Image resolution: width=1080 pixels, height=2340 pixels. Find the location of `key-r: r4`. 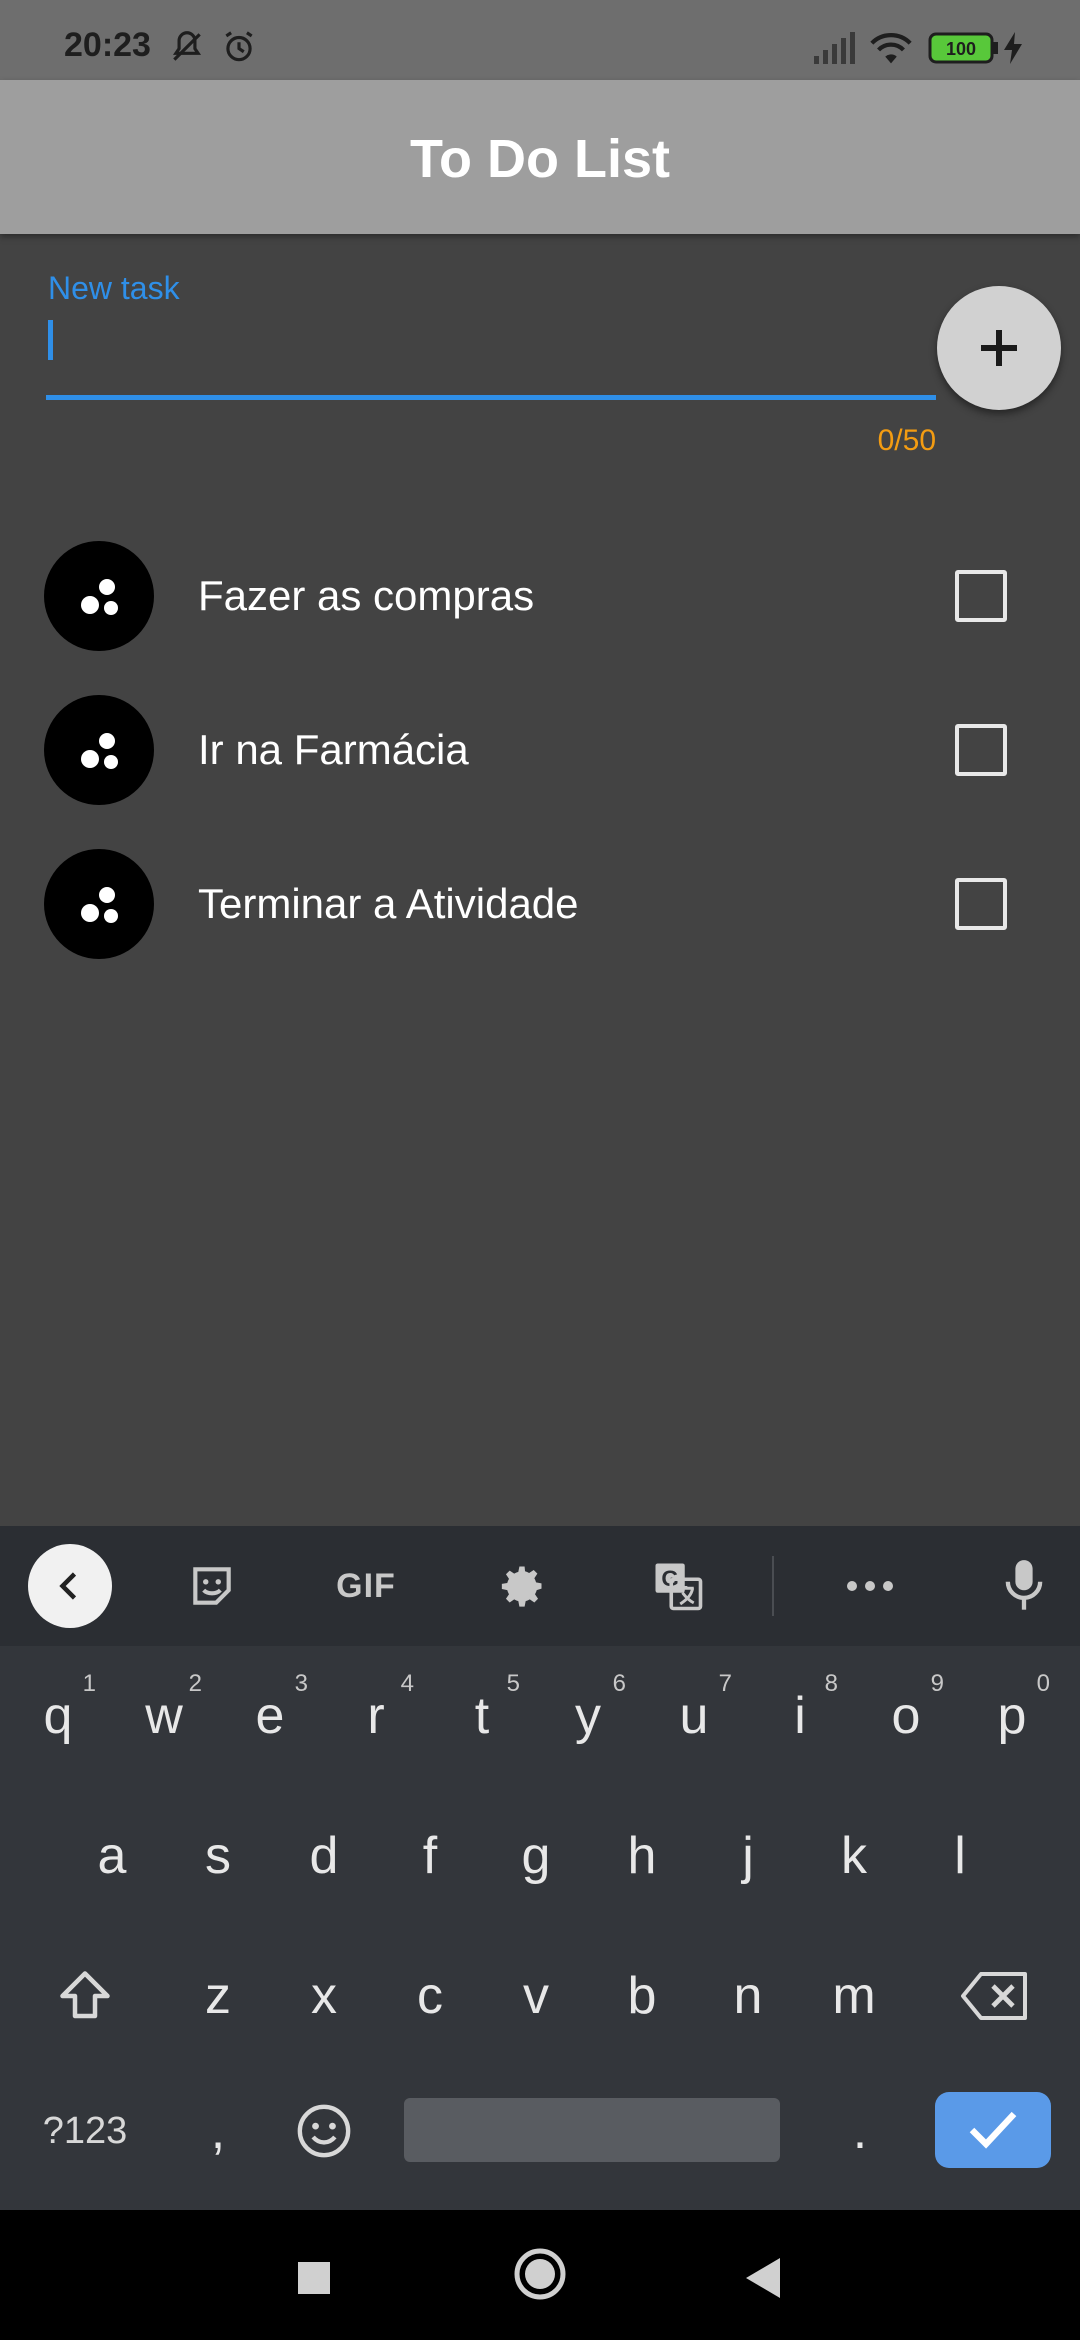

key-r: r4 is located at coordinates (376, 1716).